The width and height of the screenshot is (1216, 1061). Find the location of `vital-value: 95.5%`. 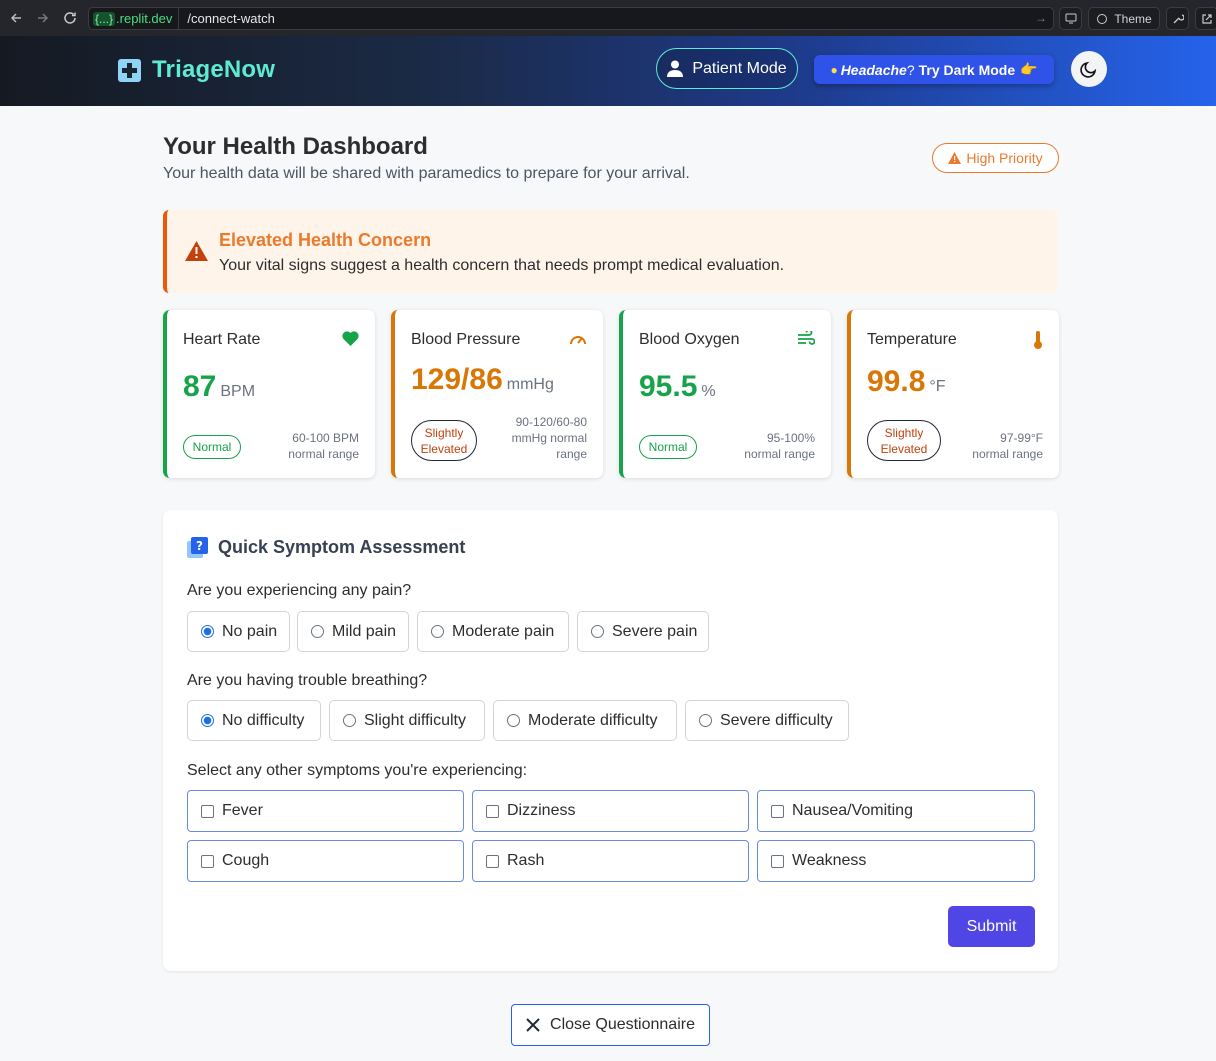

vital-value: 95.5% is located at coordinates (677, 387).